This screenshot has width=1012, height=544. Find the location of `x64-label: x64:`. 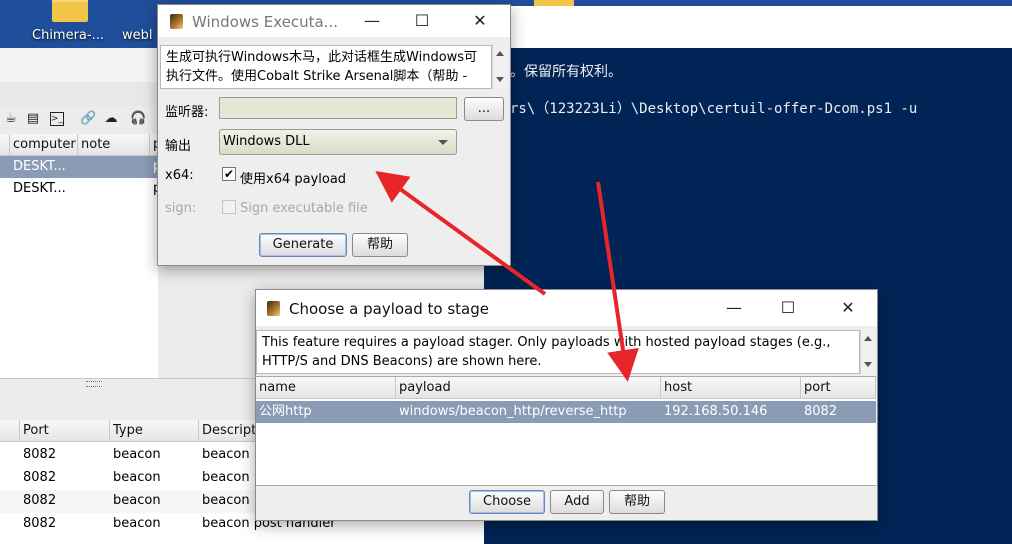

x64-label: x64: is located at coordinates (179, 175).